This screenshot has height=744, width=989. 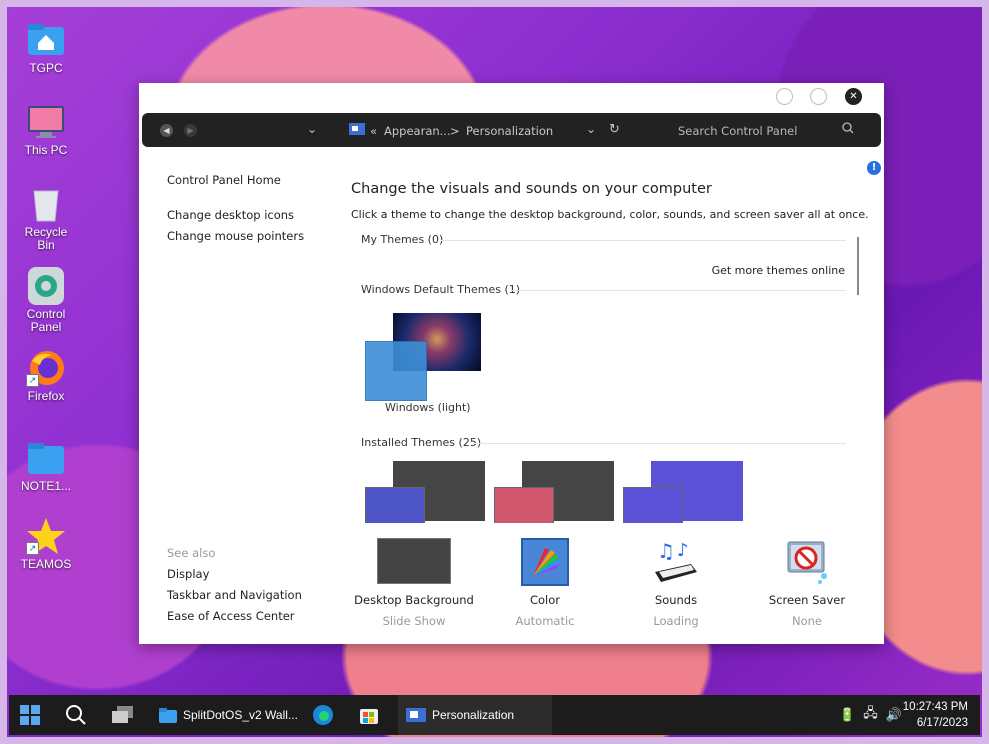 I want to click on info-icon: !, so click(x=874, y=168).